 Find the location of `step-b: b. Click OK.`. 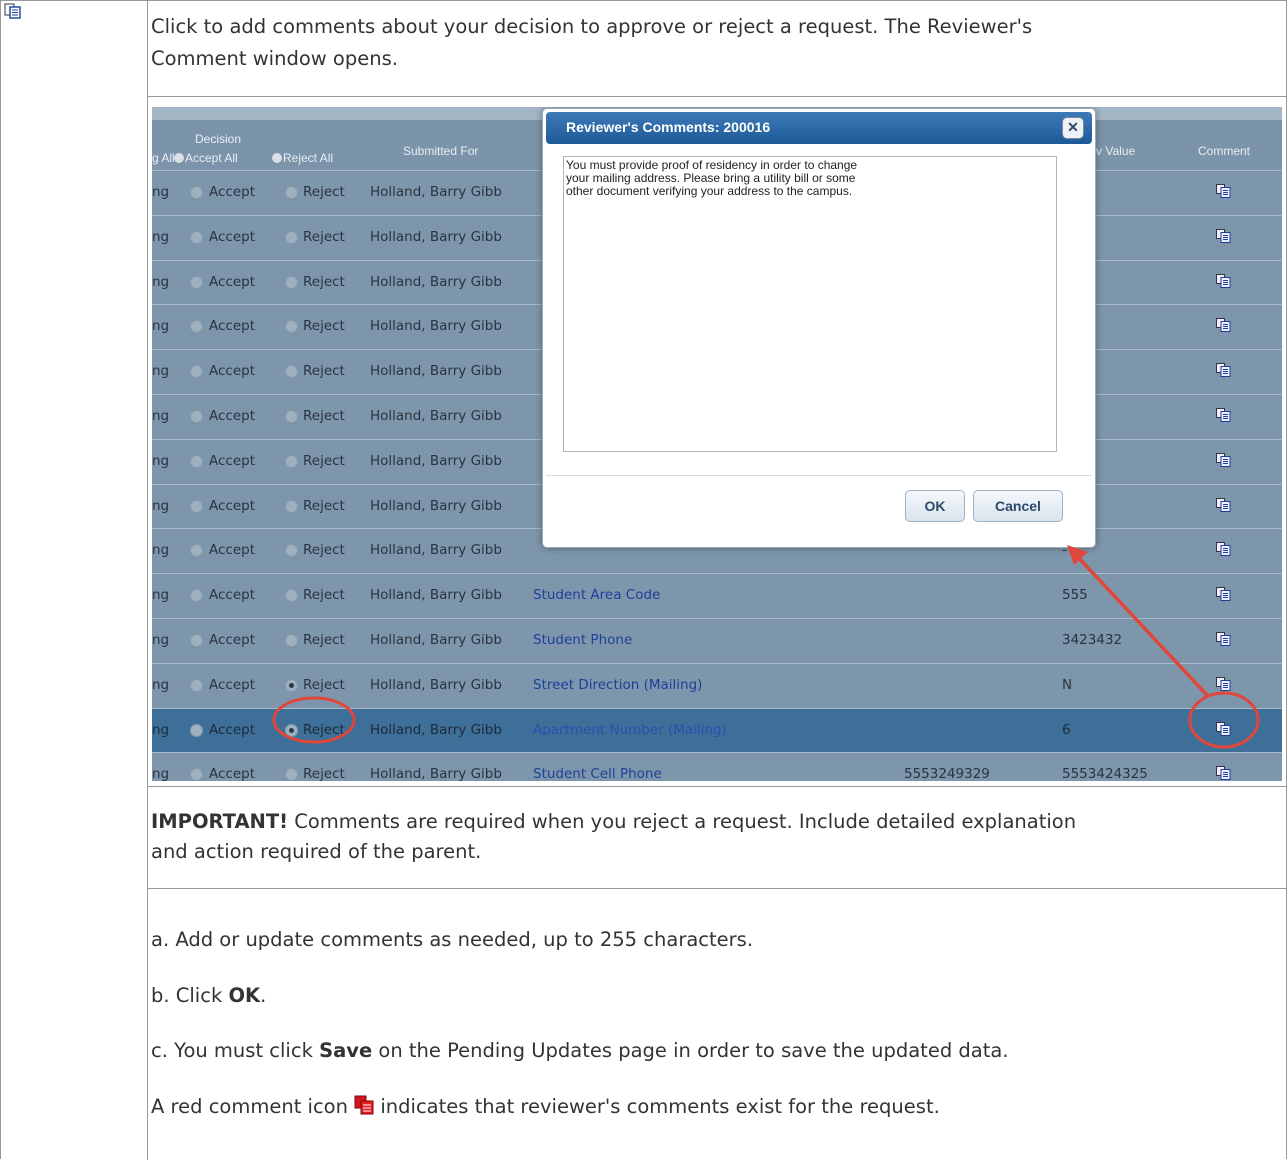

step-b: b. Click OK. is located at coordinates (208, 996).